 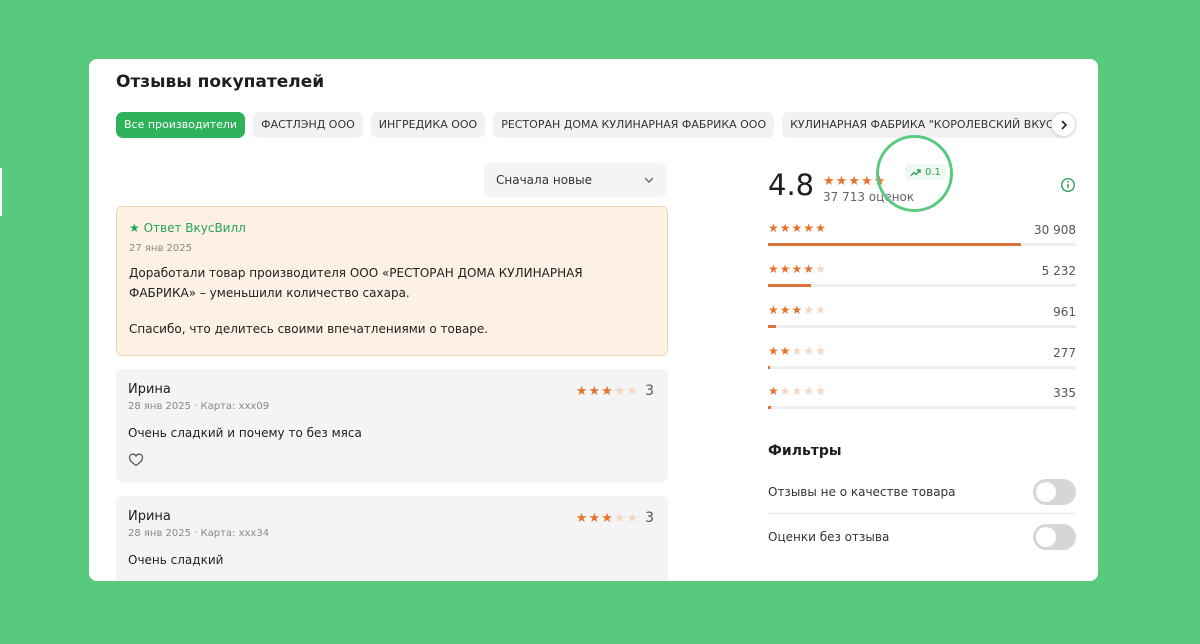 What do you see at coordinates (649, 180) in the screenshot?
I see `chevron-down-icon` at bounding box center [649, 180].